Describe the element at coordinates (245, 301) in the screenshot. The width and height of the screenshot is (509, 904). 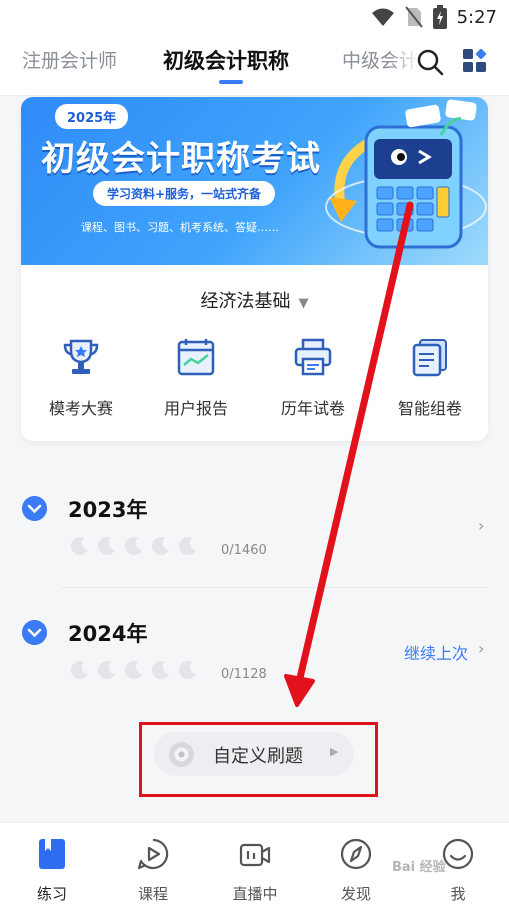
I see `subject-label: 经济法基础` at that location.